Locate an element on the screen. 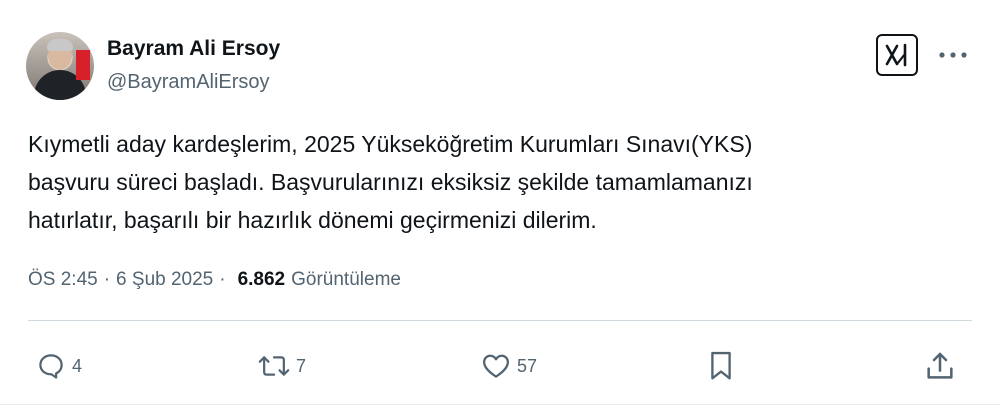 The height and width of the screenshot is (409, 1000). bookmark-button is located at coordinates (721, 366).